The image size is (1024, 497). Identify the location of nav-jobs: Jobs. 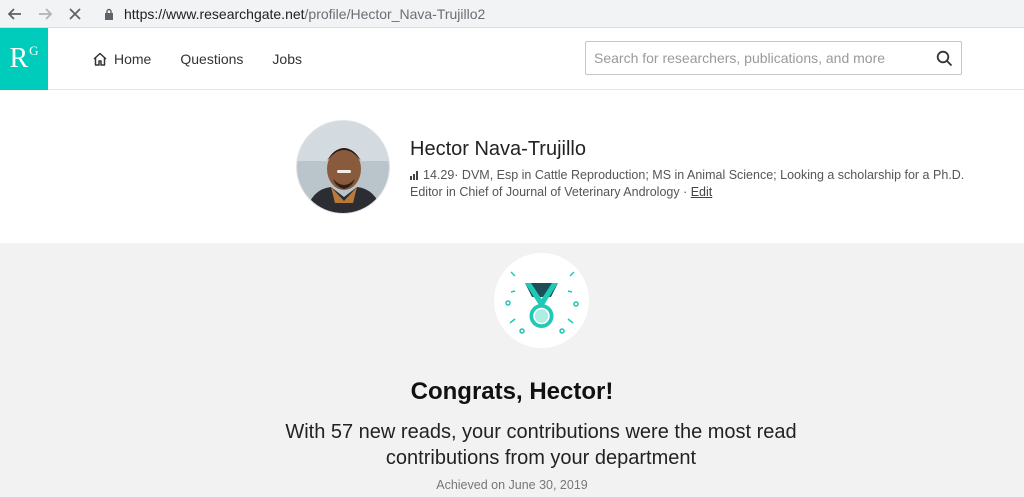
(287, 59).